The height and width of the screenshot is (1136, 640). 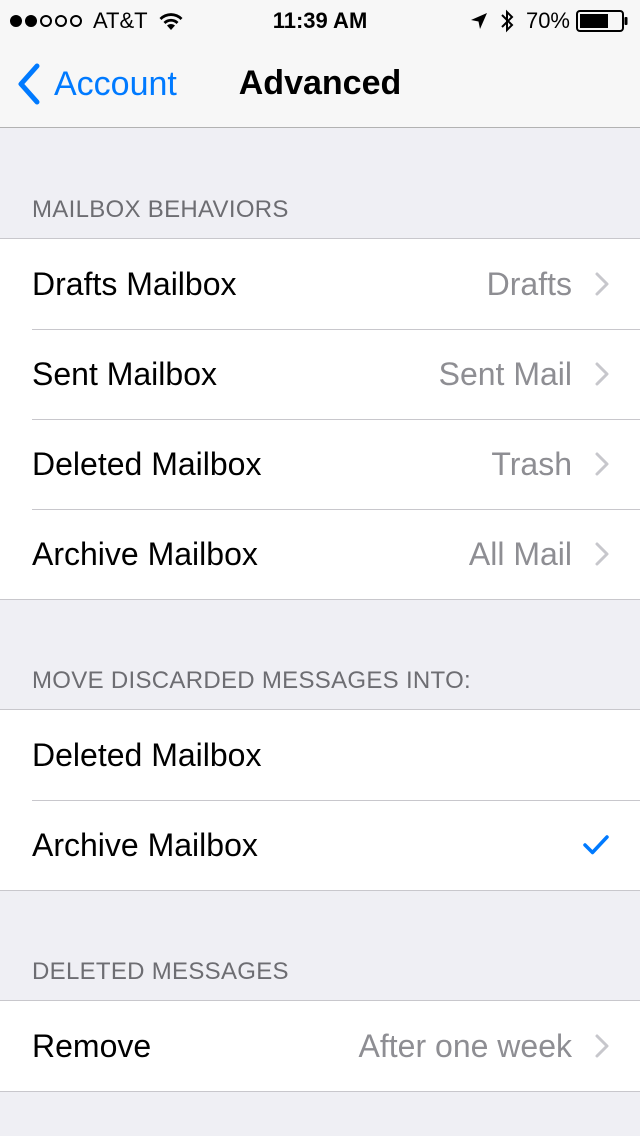 I want to click on section-header-mailbox-behaviors: MAILBOX BEHAVIORS, so click(x=160, y=209).